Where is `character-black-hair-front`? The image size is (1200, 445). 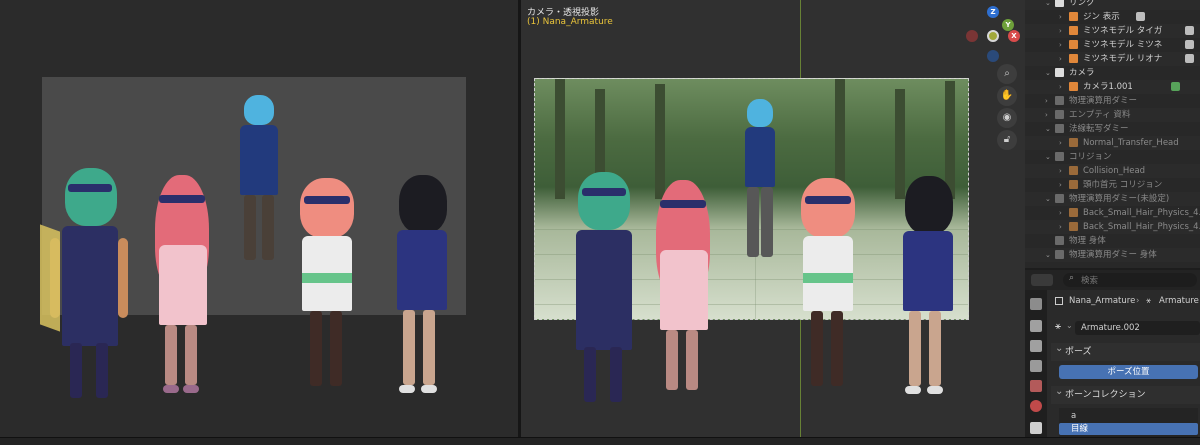 character-black-hair-front is located at coordinates (926, 296).